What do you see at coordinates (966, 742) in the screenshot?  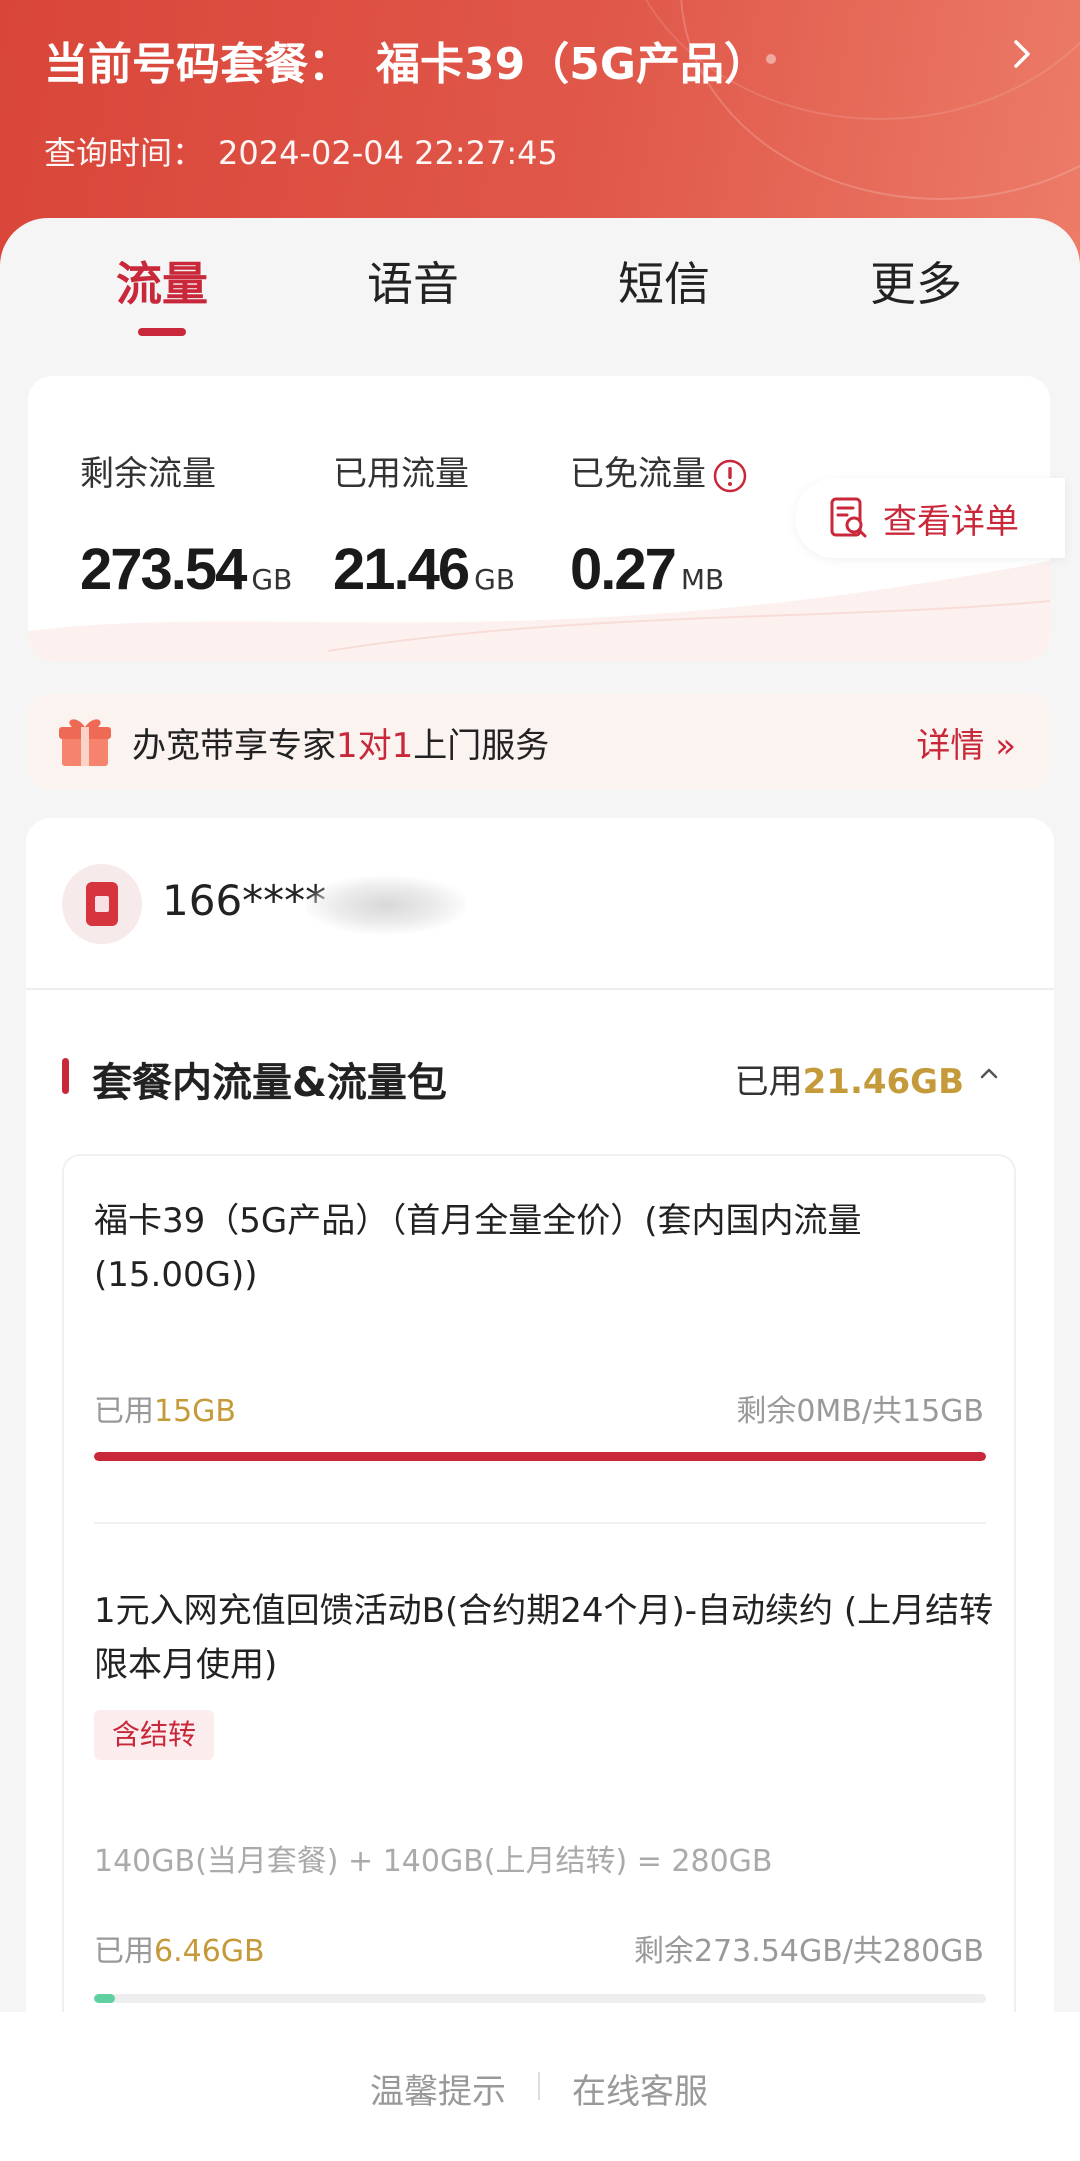 I see `banner-detail-link: 详情 »` at bounding box center [966, 742].